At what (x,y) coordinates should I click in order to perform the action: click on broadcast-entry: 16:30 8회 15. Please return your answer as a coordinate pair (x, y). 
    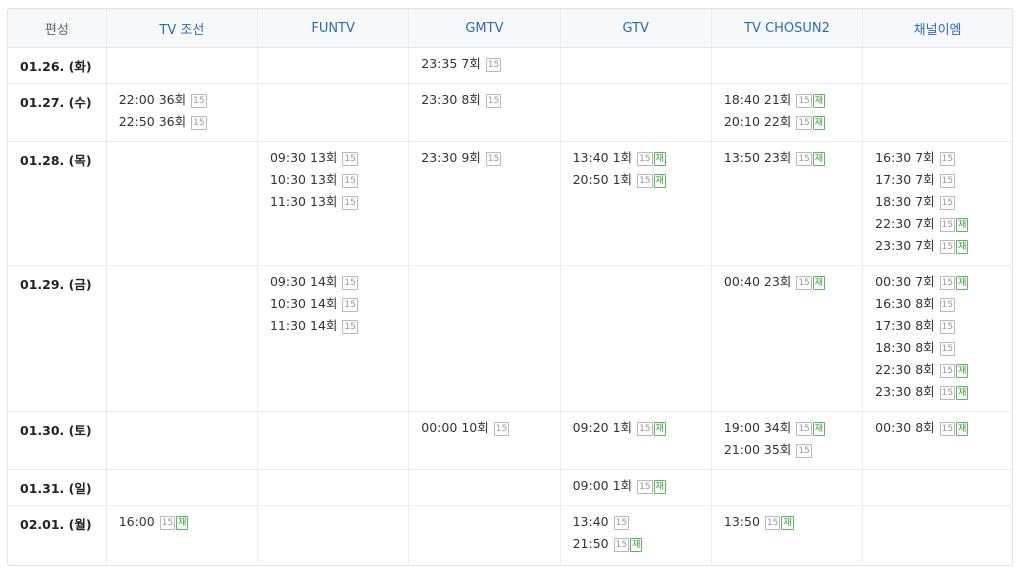
    Looking at the image, I should click on (943, 307).